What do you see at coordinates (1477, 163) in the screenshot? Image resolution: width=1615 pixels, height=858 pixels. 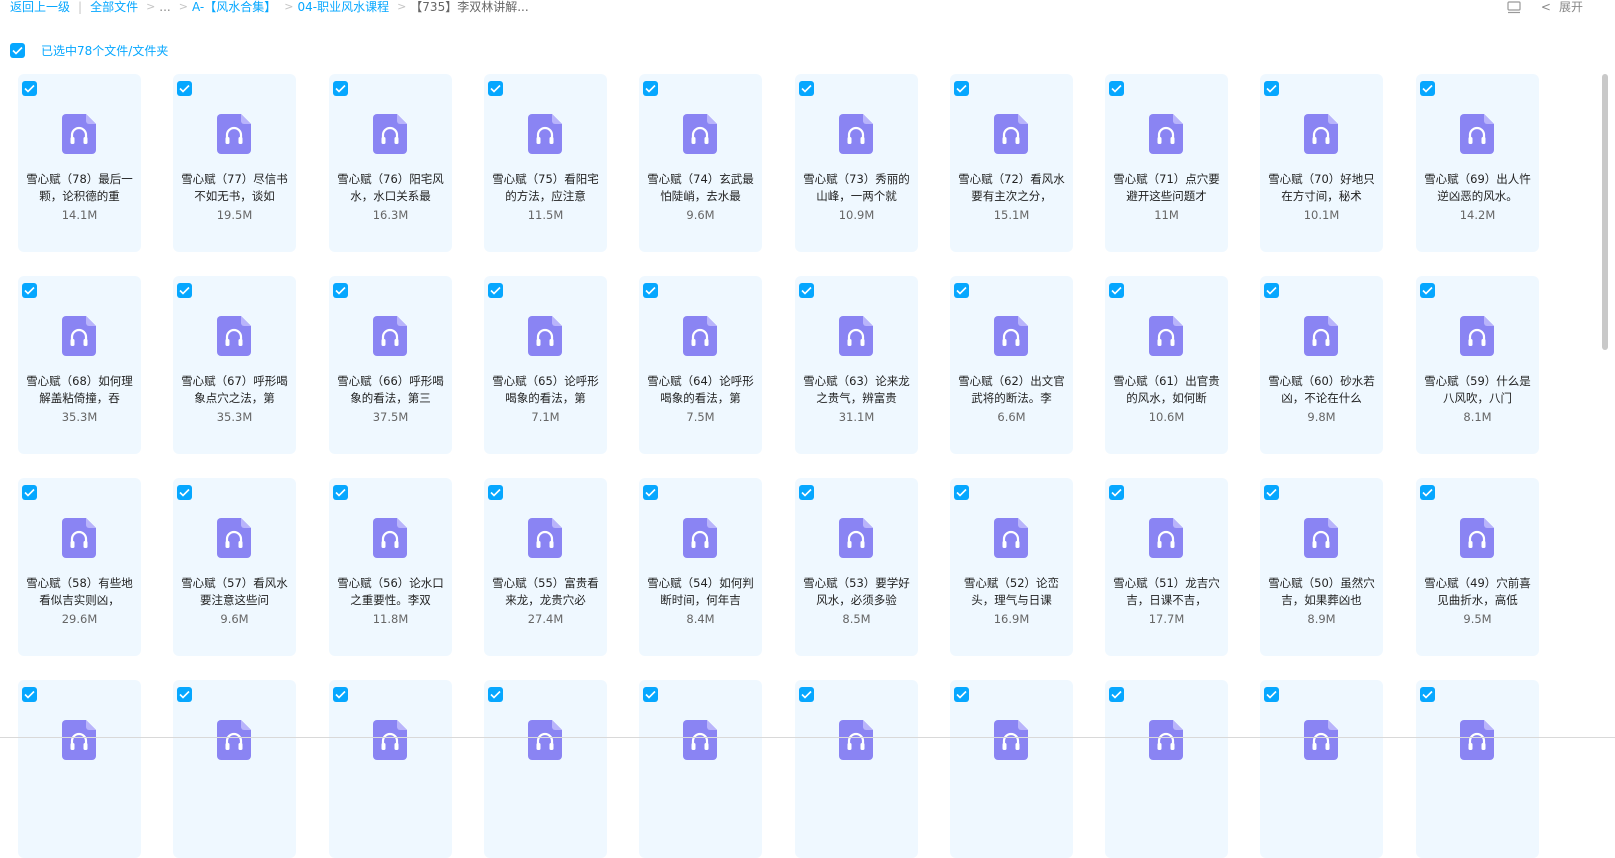 I see `file-card: 雪心赋（69）出人忤逆凶恶的风水。 14.2M` at bounding box center [1477, 163].